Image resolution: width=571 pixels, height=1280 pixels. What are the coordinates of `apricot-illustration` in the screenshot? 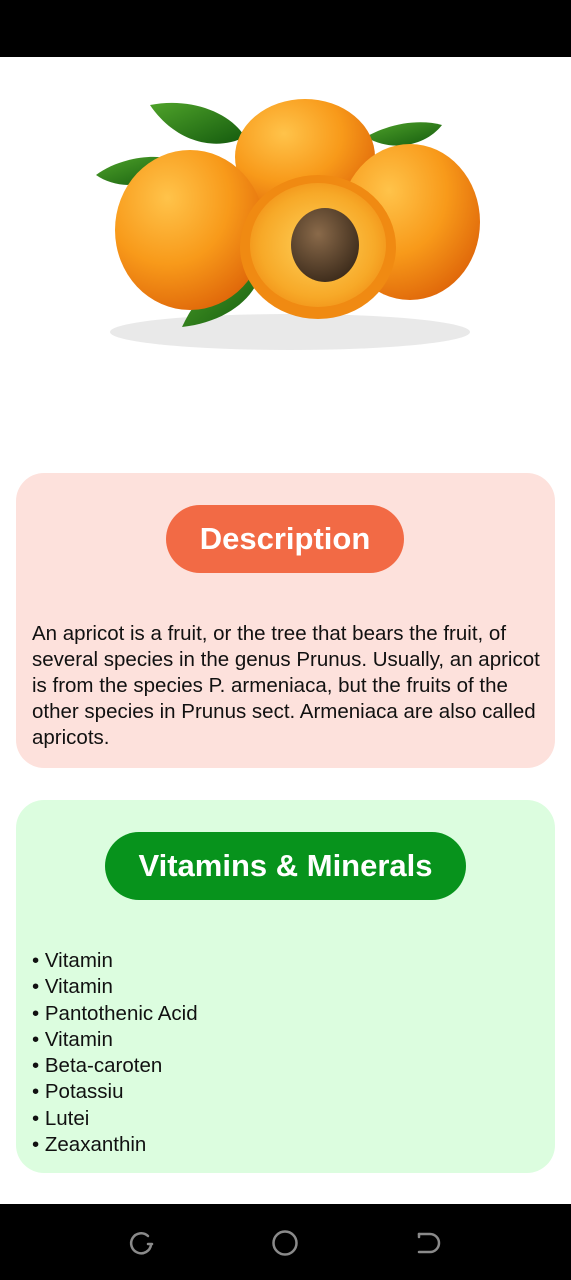 It's located at (288, 224).